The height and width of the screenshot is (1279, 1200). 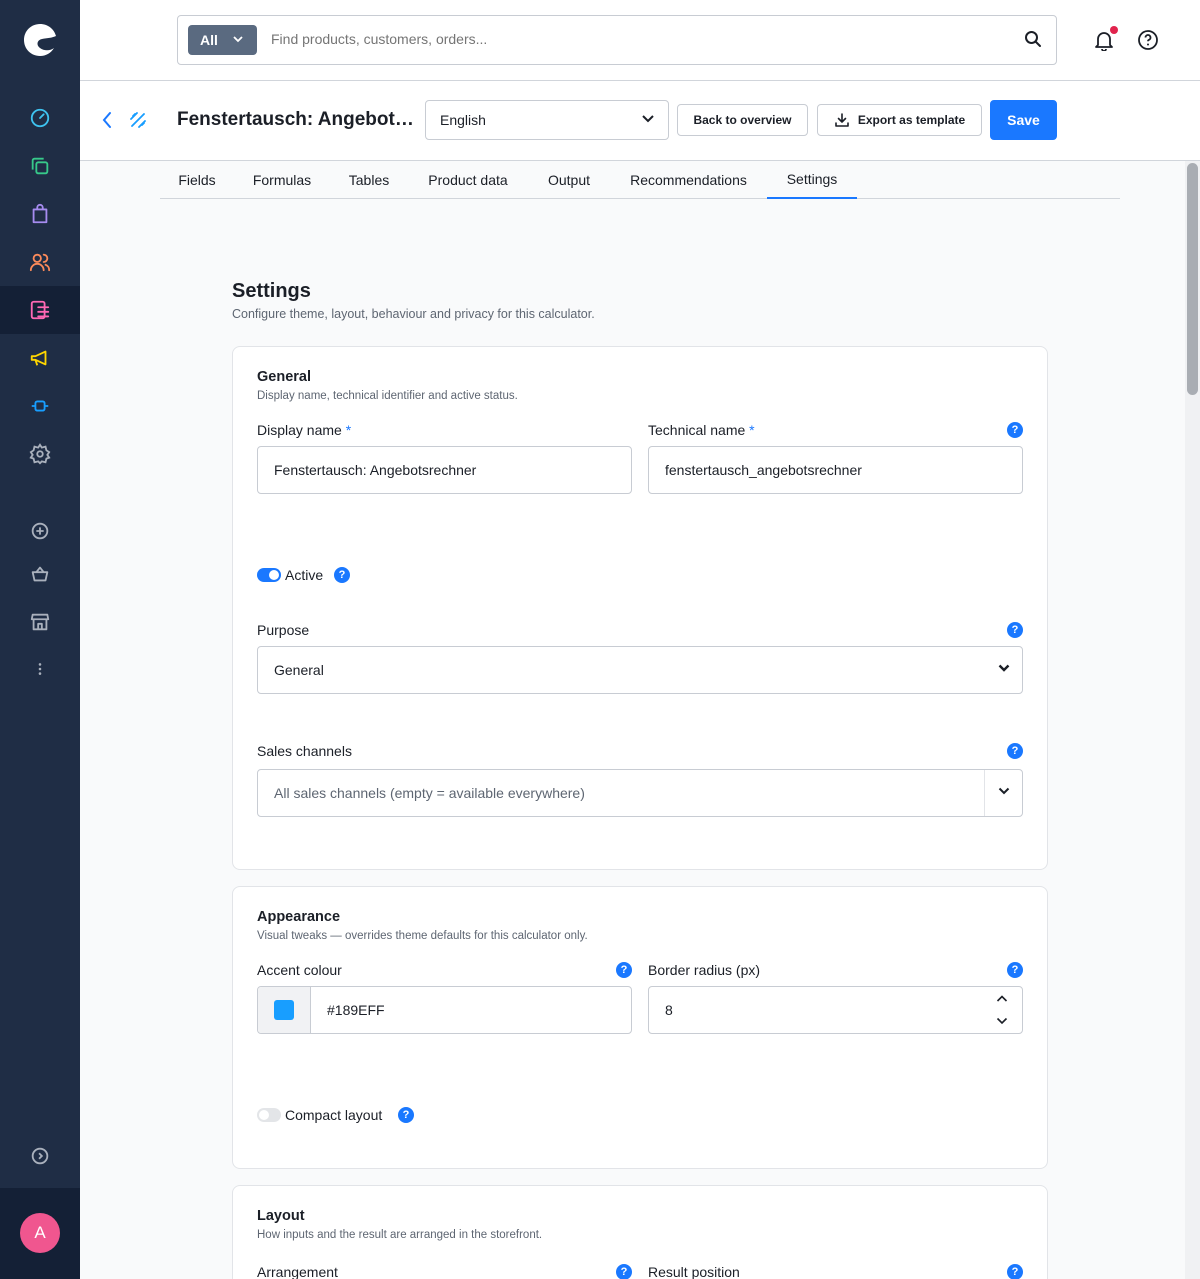 I want to click on settings-title: Settings, so click(x=271, y=291).